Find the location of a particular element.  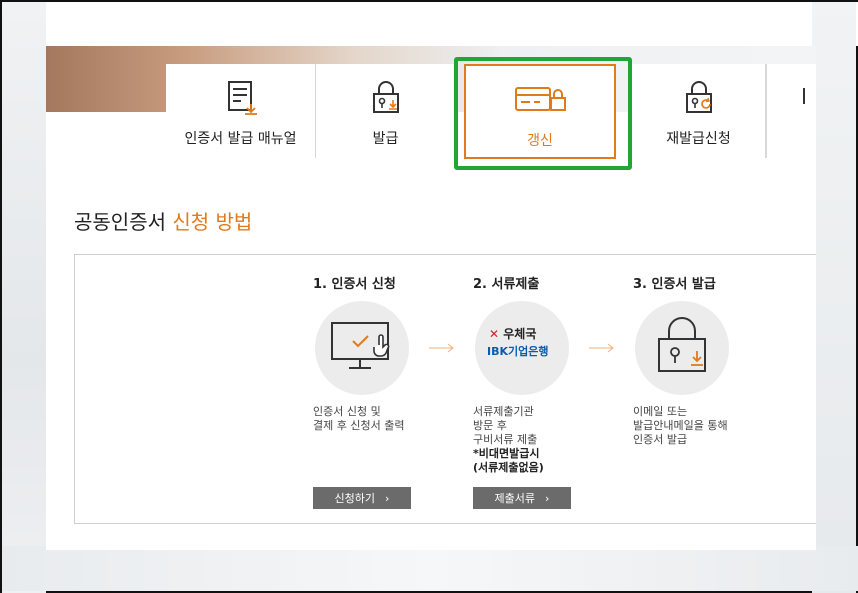

tab-manual: 인증서 발급 매뉴얼 is located at coordinates (241, 111).